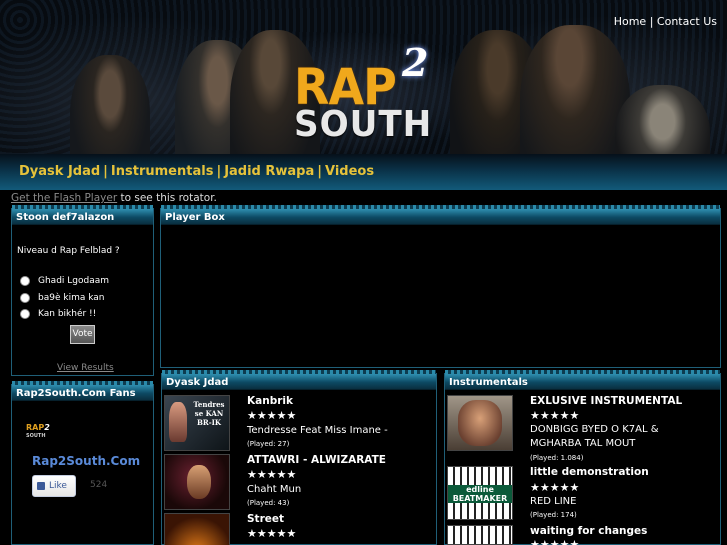  I want to click on album-cover-image: edline BEATMAKER, so click(480, 493).